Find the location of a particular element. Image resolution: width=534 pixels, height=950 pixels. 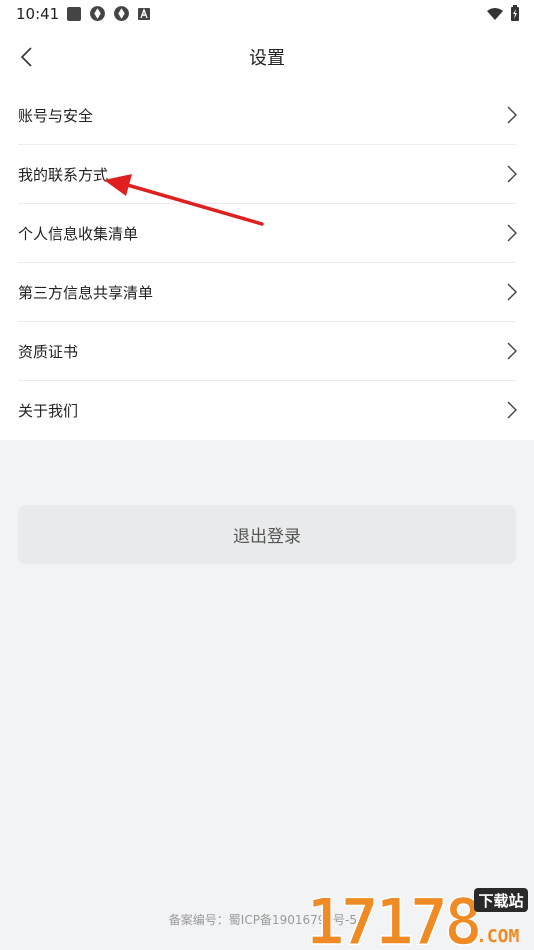

status-time: 10:41 is located at coordinates (38, 14).